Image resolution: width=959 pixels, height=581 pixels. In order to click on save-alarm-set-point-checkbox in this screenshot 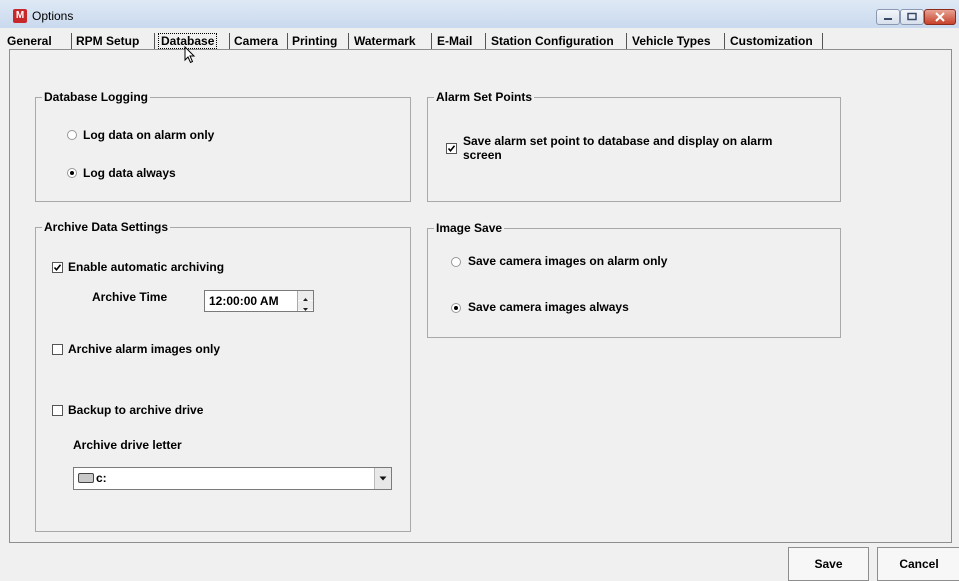, I will do `click(451, 148)`.